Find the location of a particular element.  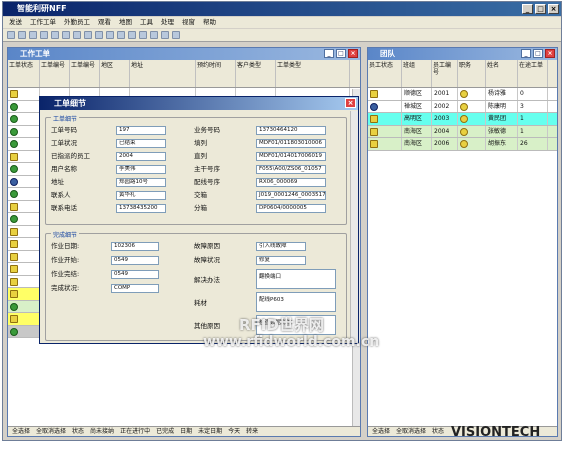

table-cell: 2001 is located at coordinates (445, 94).